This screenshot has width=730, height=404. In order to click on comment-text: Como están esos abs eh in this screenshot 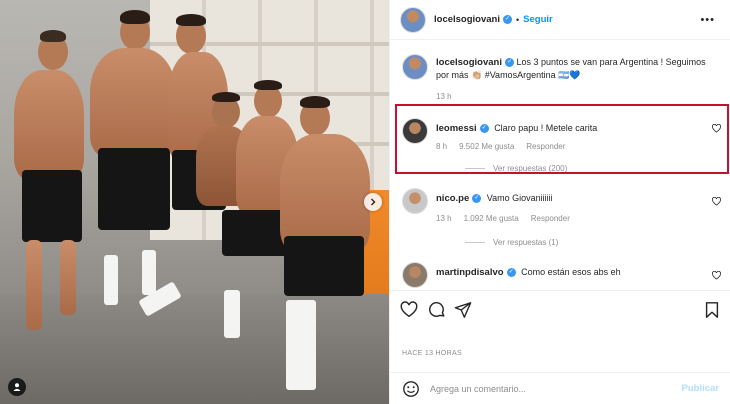, I will do `click(571, 272)`.